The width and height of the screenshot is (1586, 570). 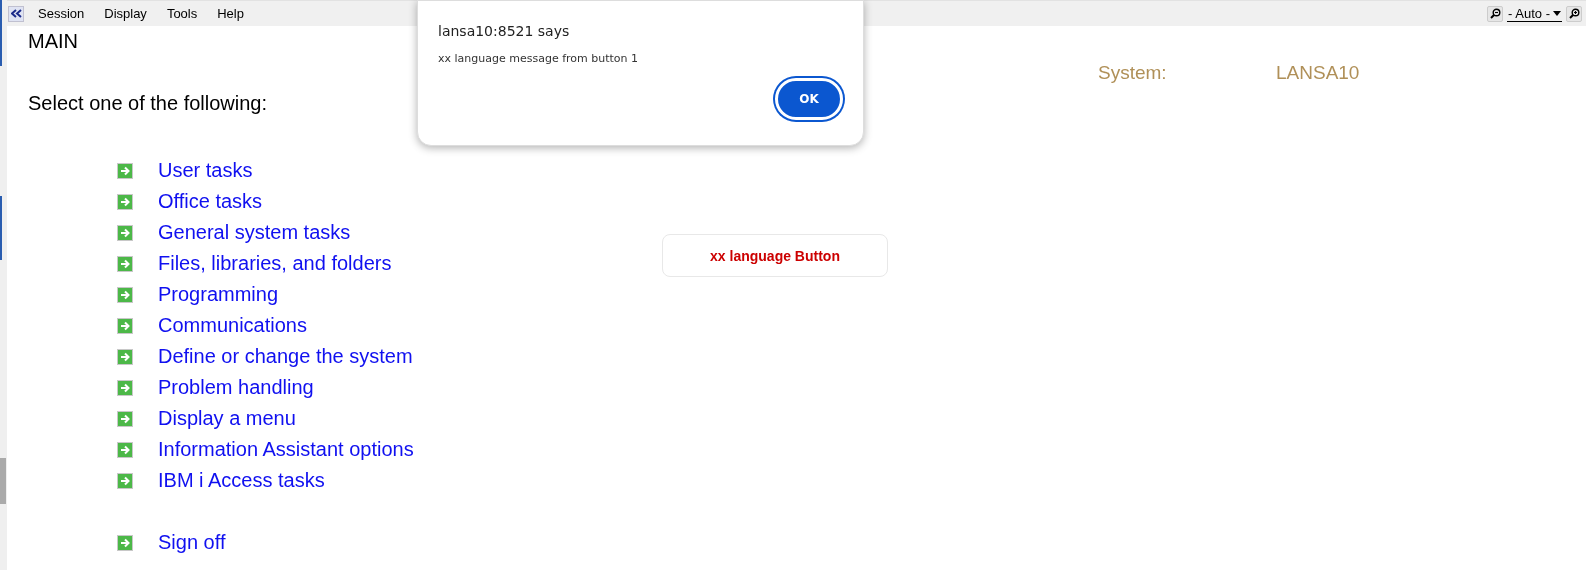 What do you see at coordinates (53, 42) in the screenshot?
I see `screen-title: MAIN` at bounding box center [53, 42].